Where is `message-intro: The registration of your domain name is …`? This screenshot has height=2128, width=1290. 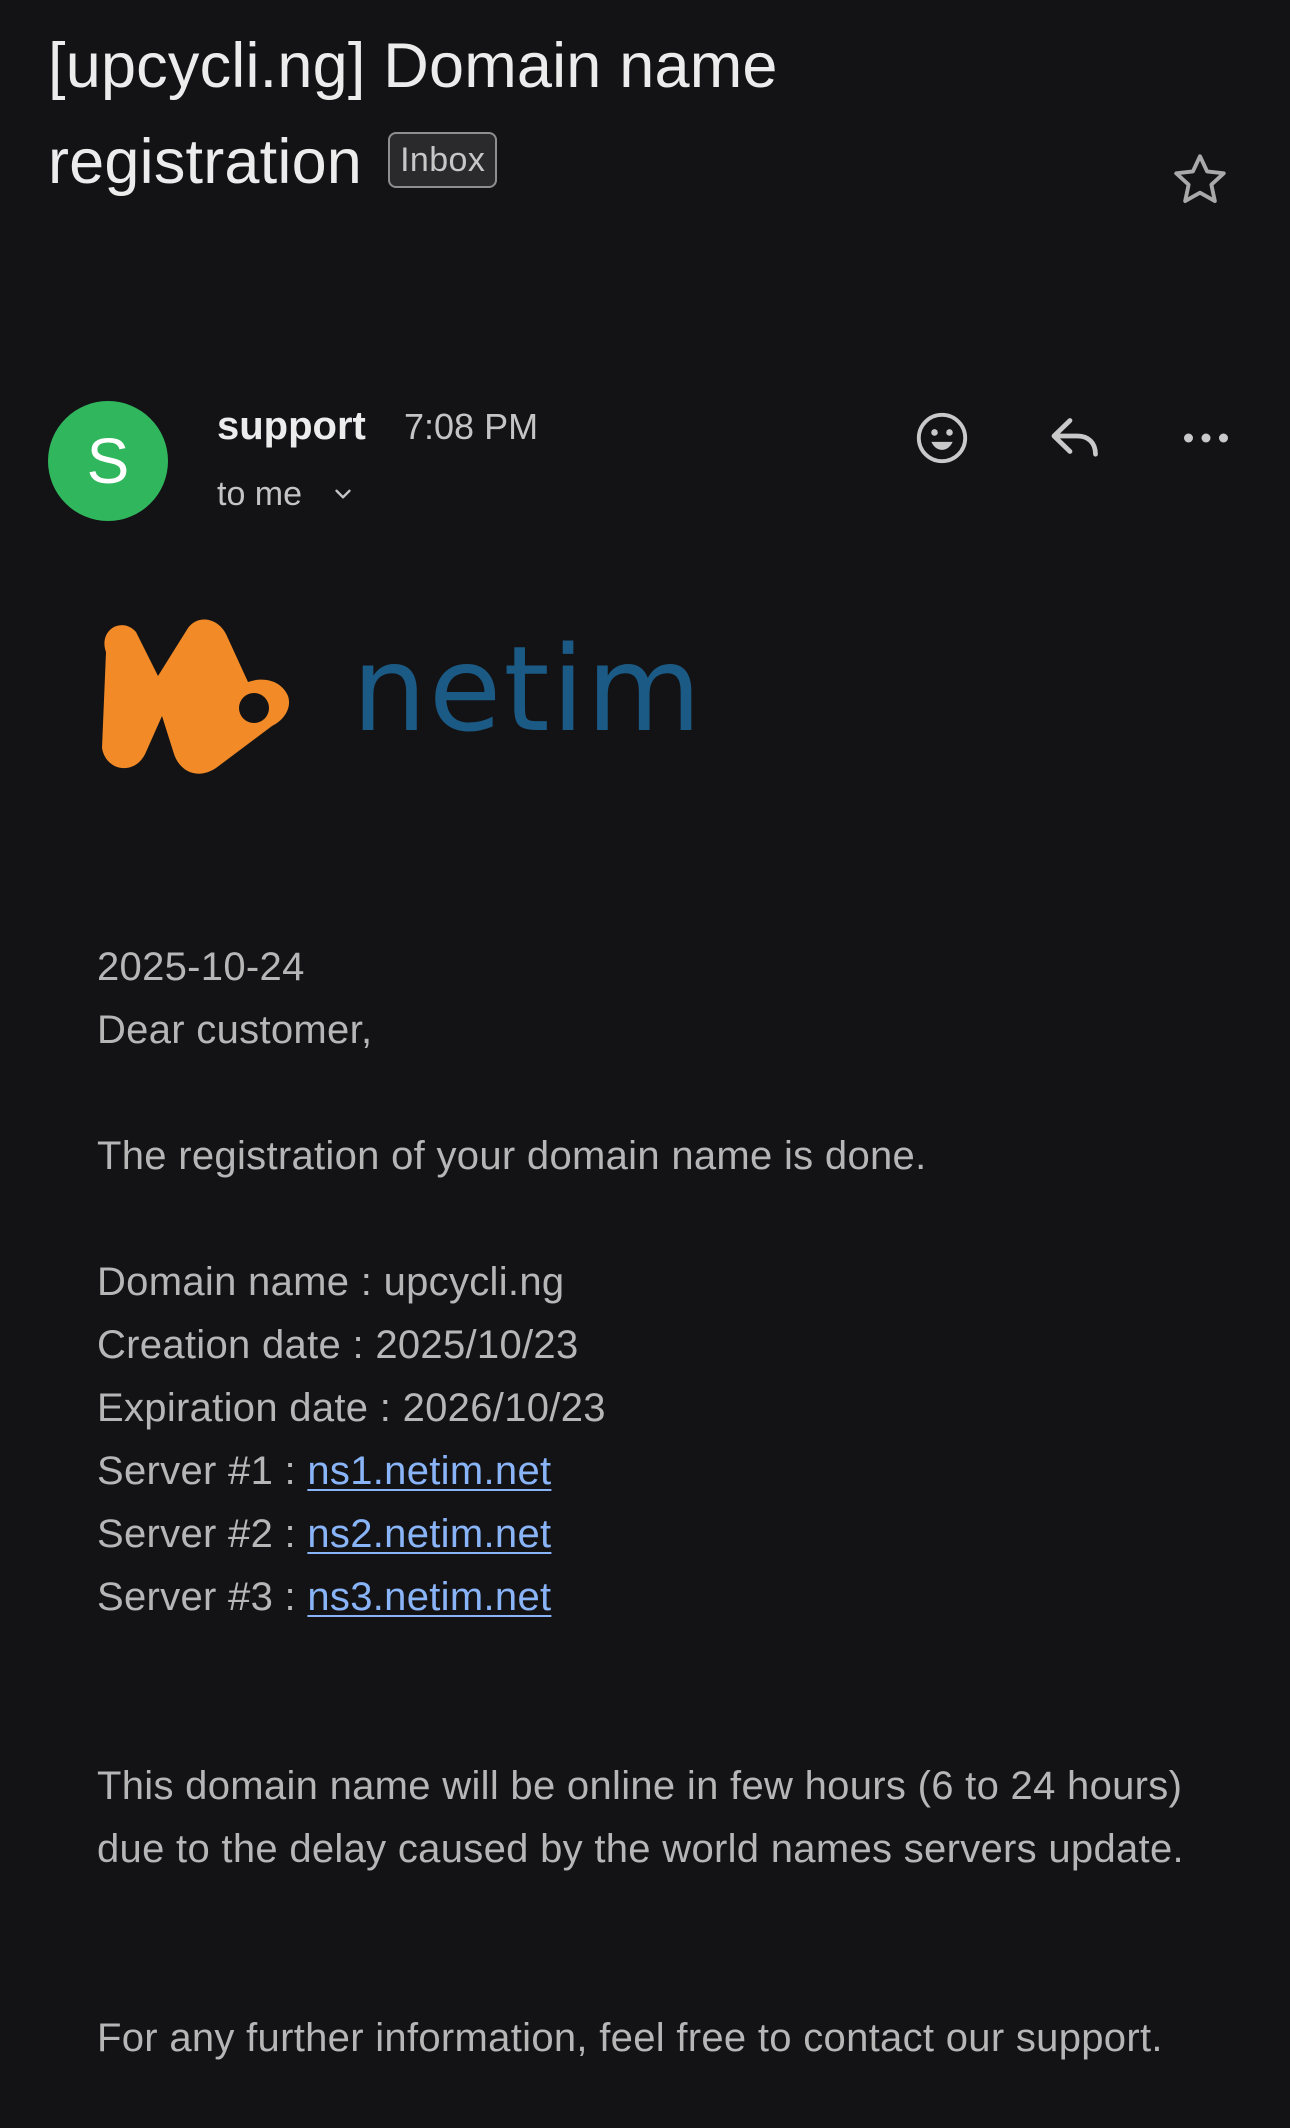 message-intro: The registration of your domain name is … is located at coordinates (512, 1156).